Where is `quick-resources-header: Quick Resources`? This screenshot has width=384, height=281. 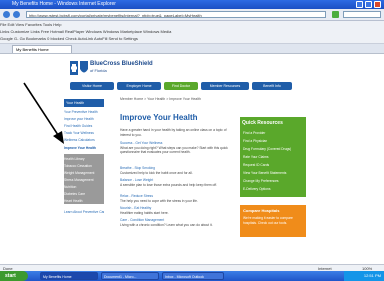 quick-resources-header: Quick Resources is located at coordinates (262, 123).